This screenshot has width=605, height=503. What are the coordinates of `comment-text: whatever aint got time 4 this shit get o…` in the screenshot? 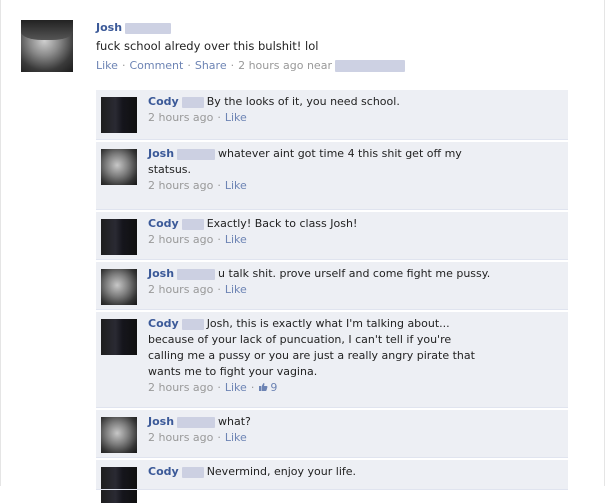 It's located at (340, 153).